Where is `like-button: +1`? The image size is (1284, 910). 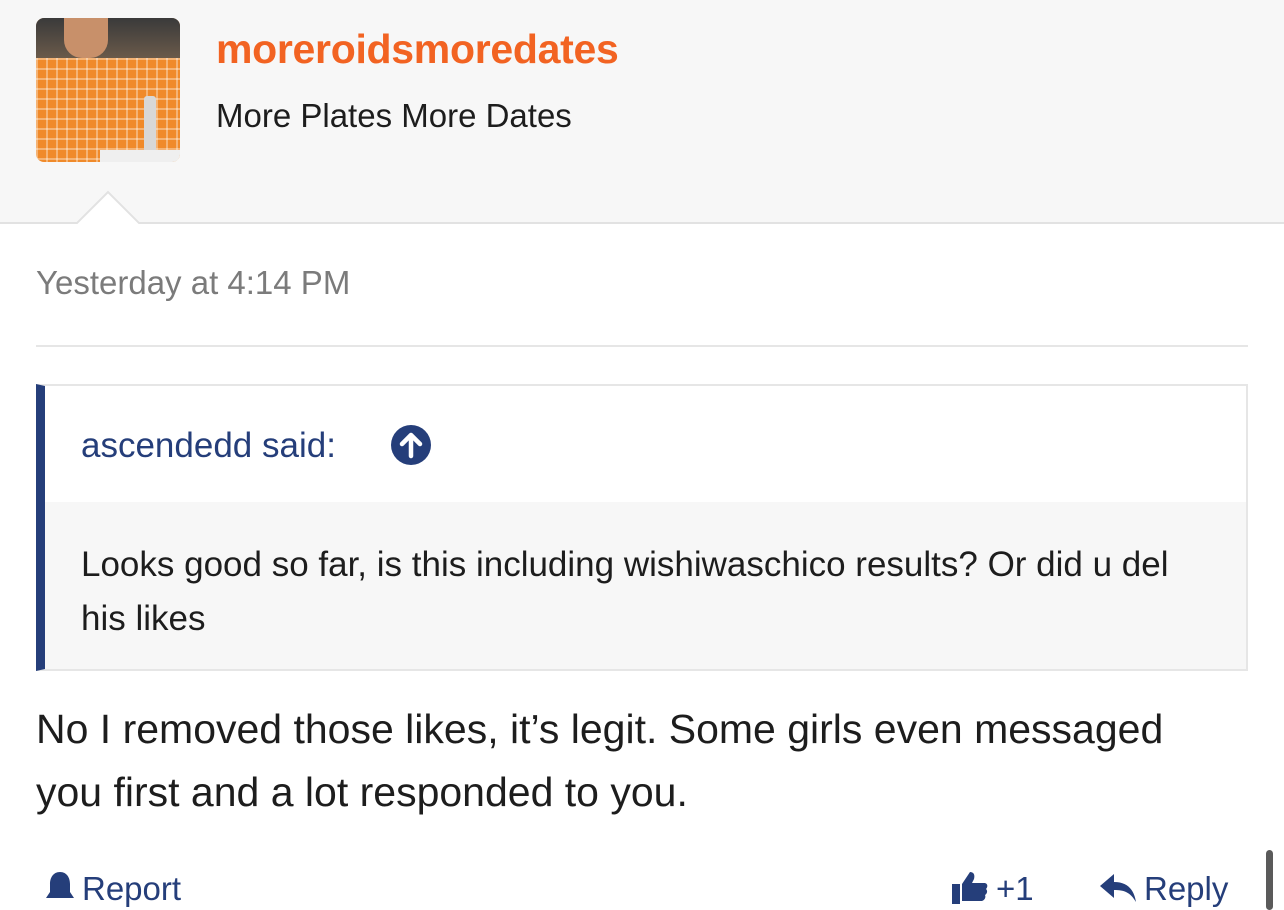 like-button: +1 is located at coordinates (992, 890).